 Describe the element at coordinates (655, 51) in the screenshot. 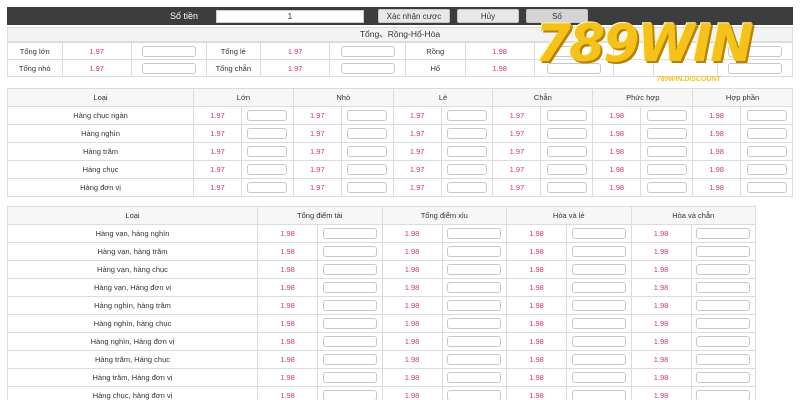

I see `brand-logo: 789WIN 789WIN.DISCOUNT` at that location.